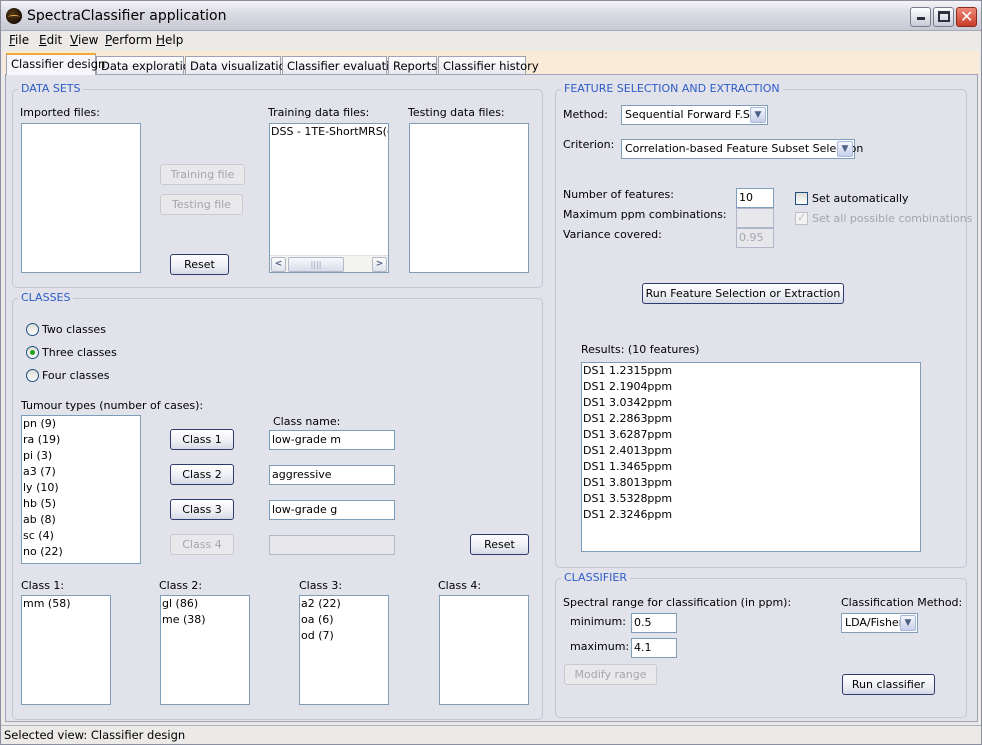 This screenshot has height=745, width=982. Describe the element at coordinates (344, 636) in the screenshot. I see `list-item: od (7)` at that location.